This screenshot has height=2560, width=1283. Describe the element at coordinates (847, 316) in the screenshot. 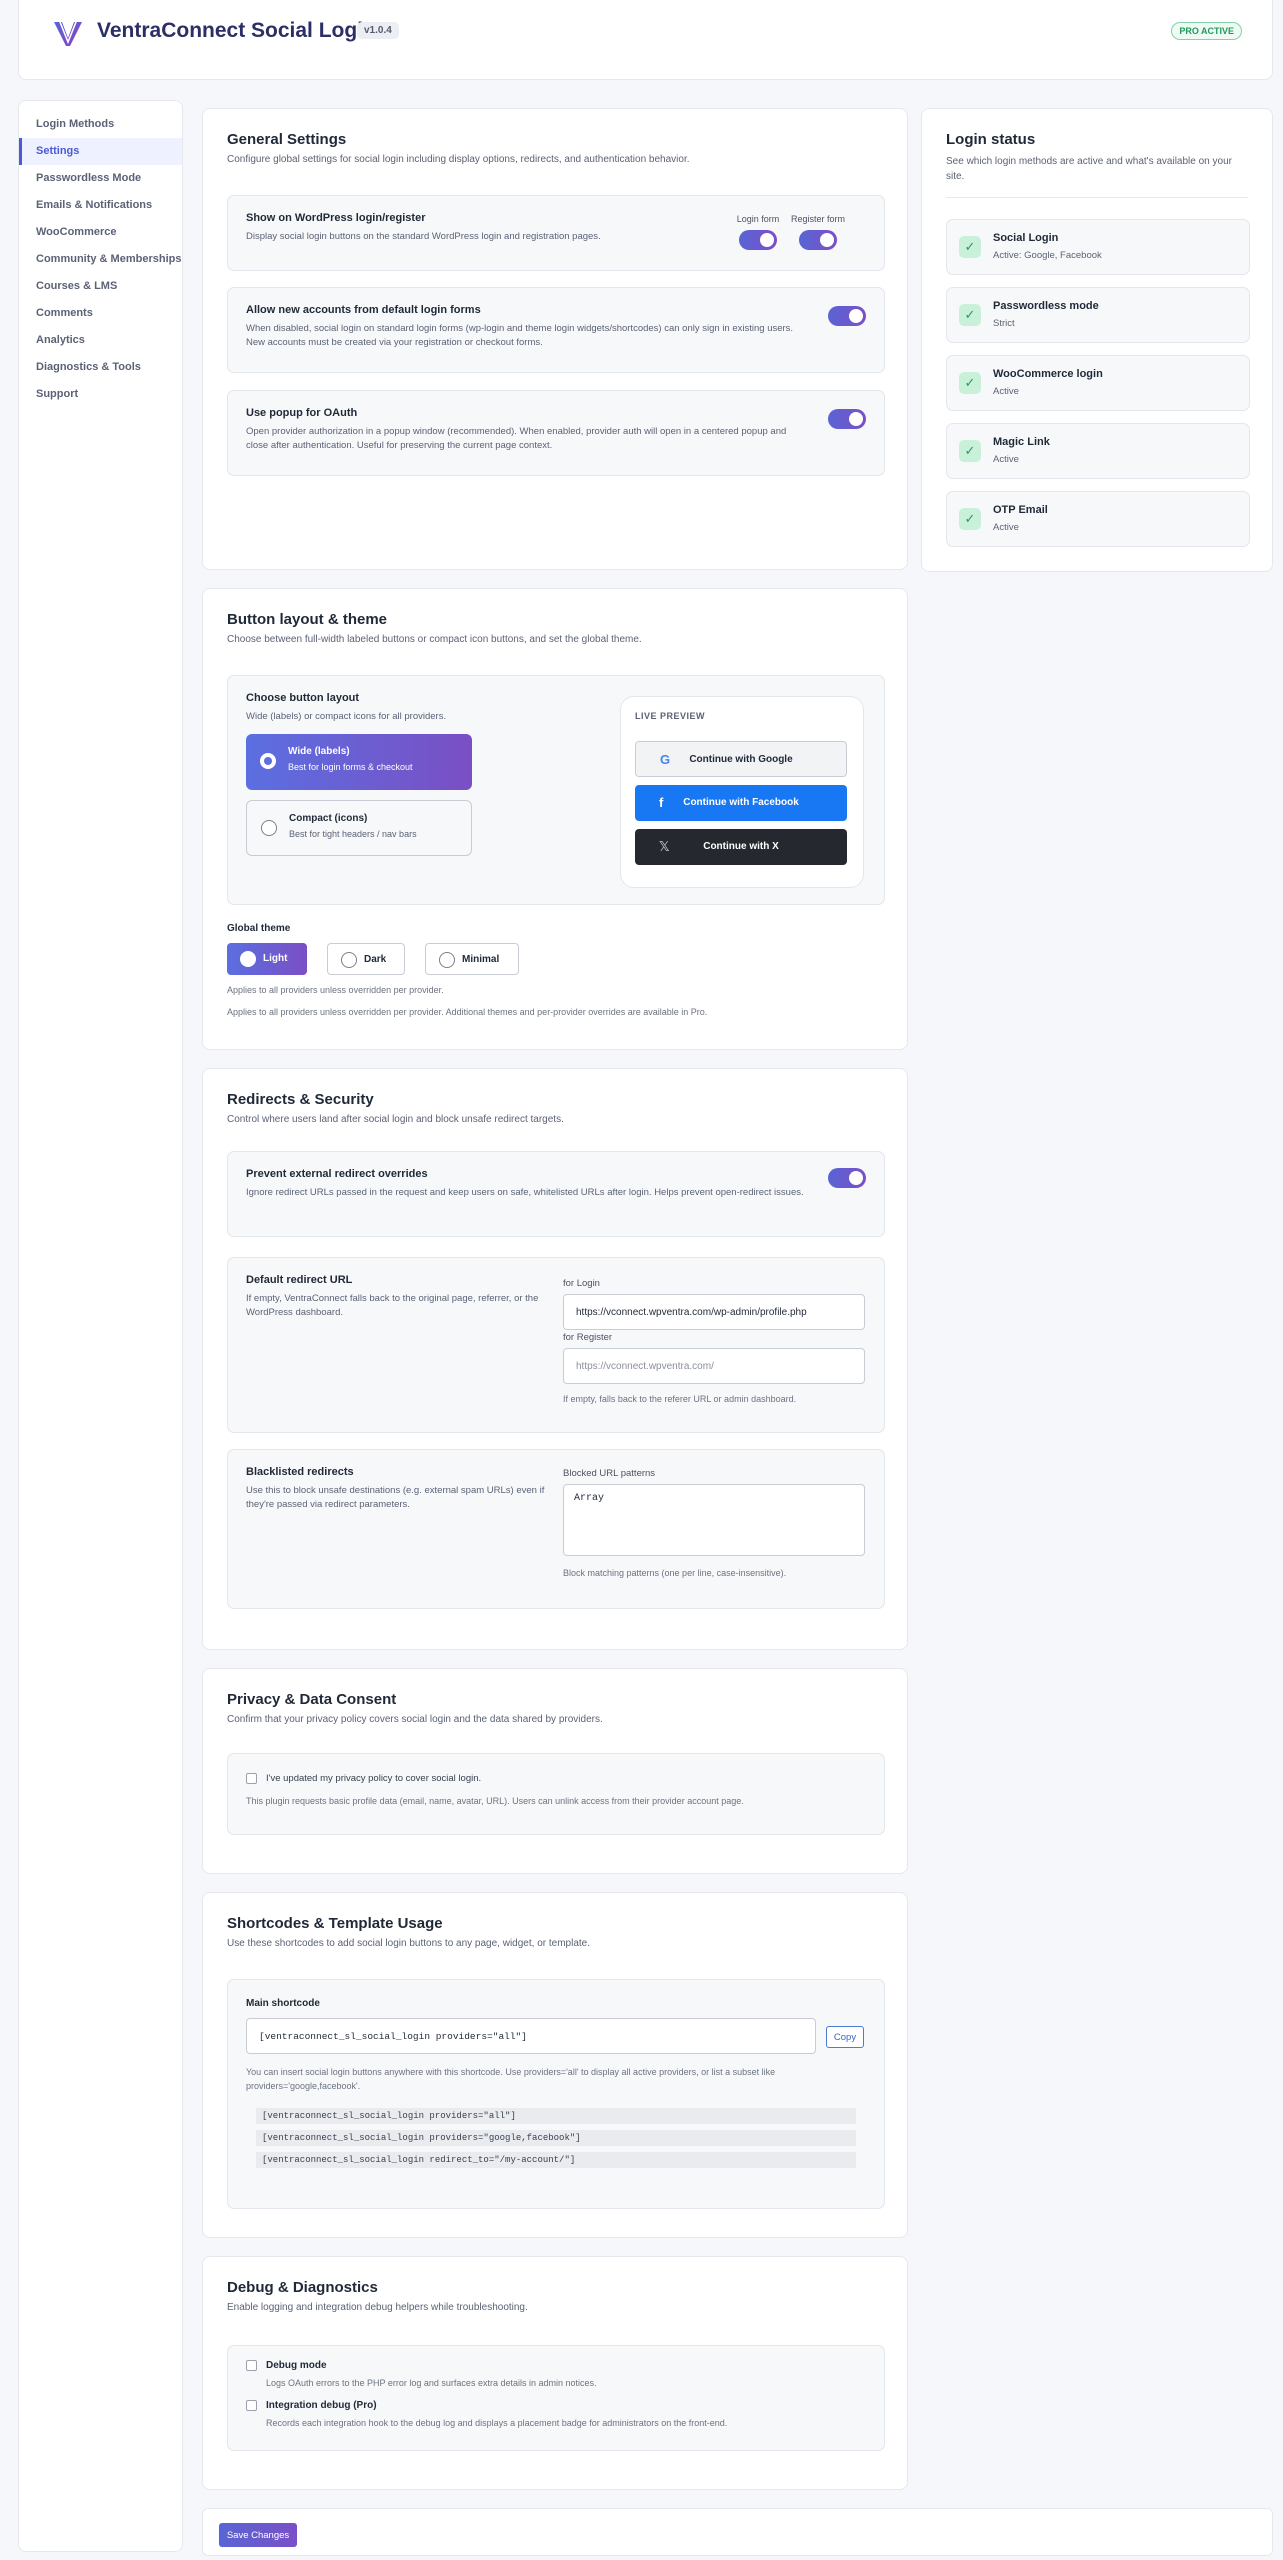

I see `allow-accounts-toggle` at that location.